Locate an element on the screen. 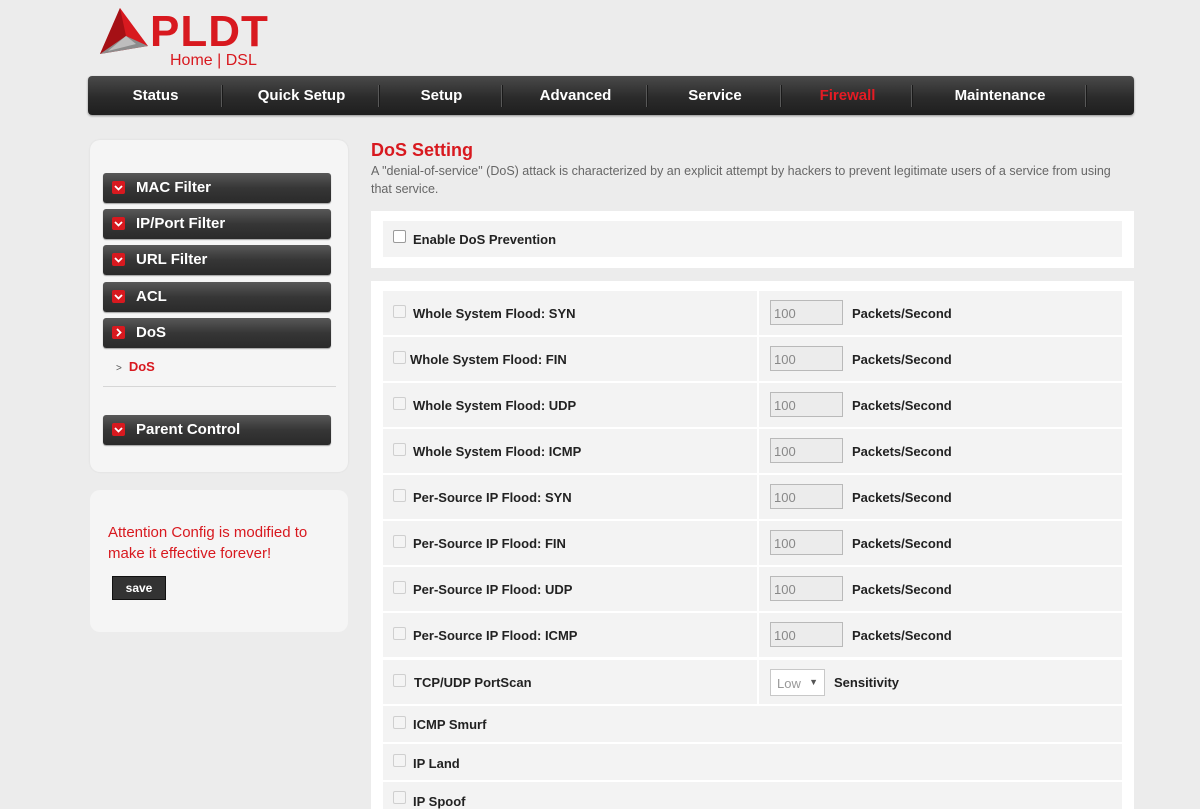 This screenshot has width=1200, height=809. enable-row: Enable DoS Prevention is located at coordinates (752, 239).